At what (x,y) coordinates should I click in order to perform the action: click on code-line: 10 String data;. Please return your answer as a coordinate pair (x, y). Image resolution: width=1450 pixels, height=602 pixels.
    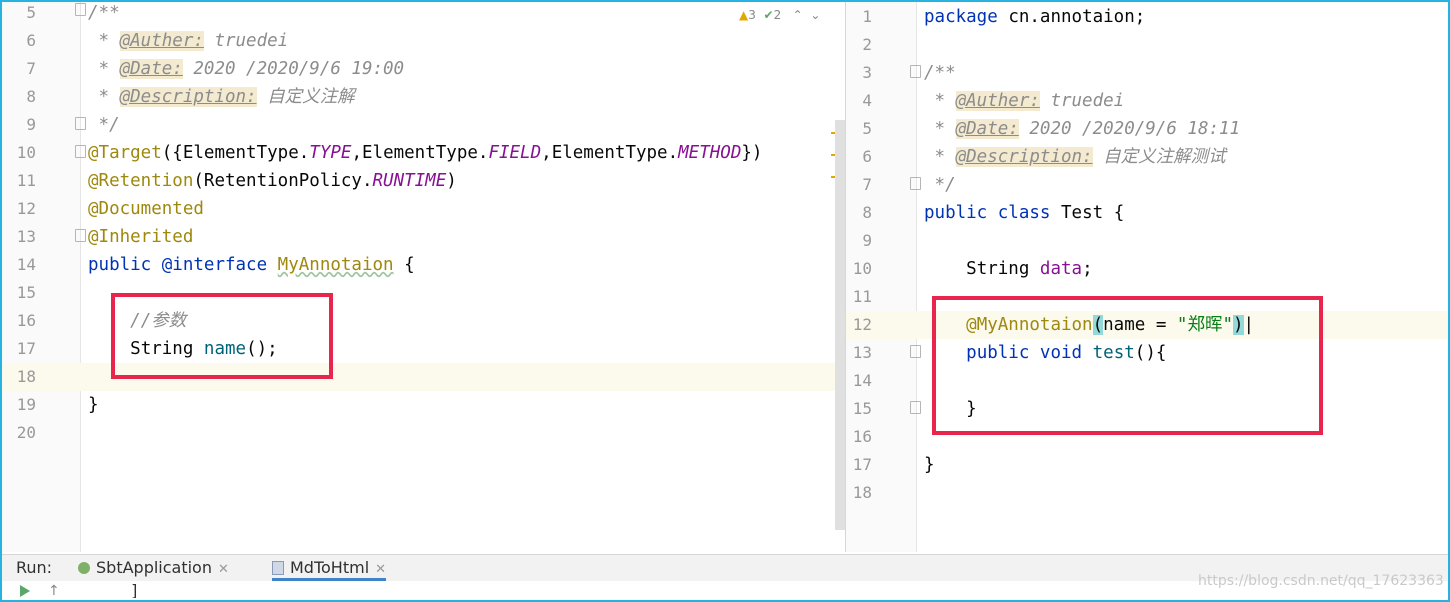
    Looking at the image, I should click on (1147, 269).